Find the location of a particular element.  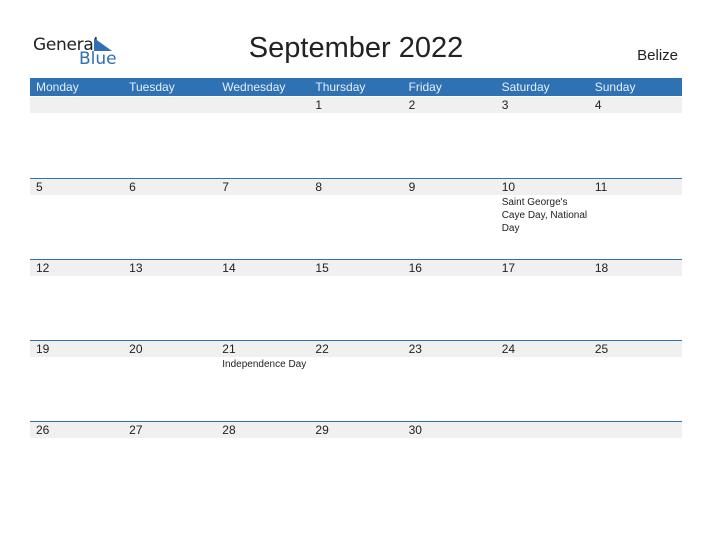

day-number: 12 is located at coordinates (43, 268).